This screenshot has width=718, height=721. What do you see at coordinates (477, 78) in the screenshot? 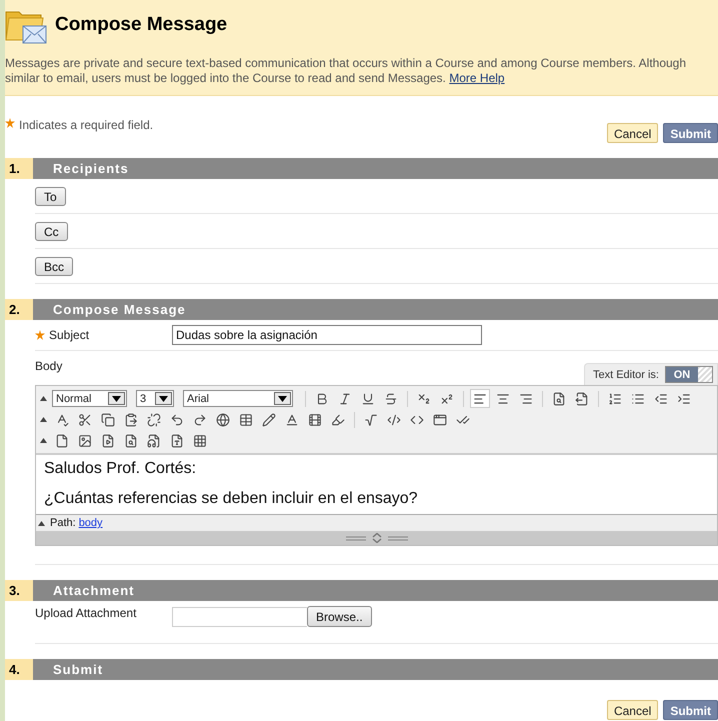
I see `more-help-link: More Help` at bounding box center [477, 78].